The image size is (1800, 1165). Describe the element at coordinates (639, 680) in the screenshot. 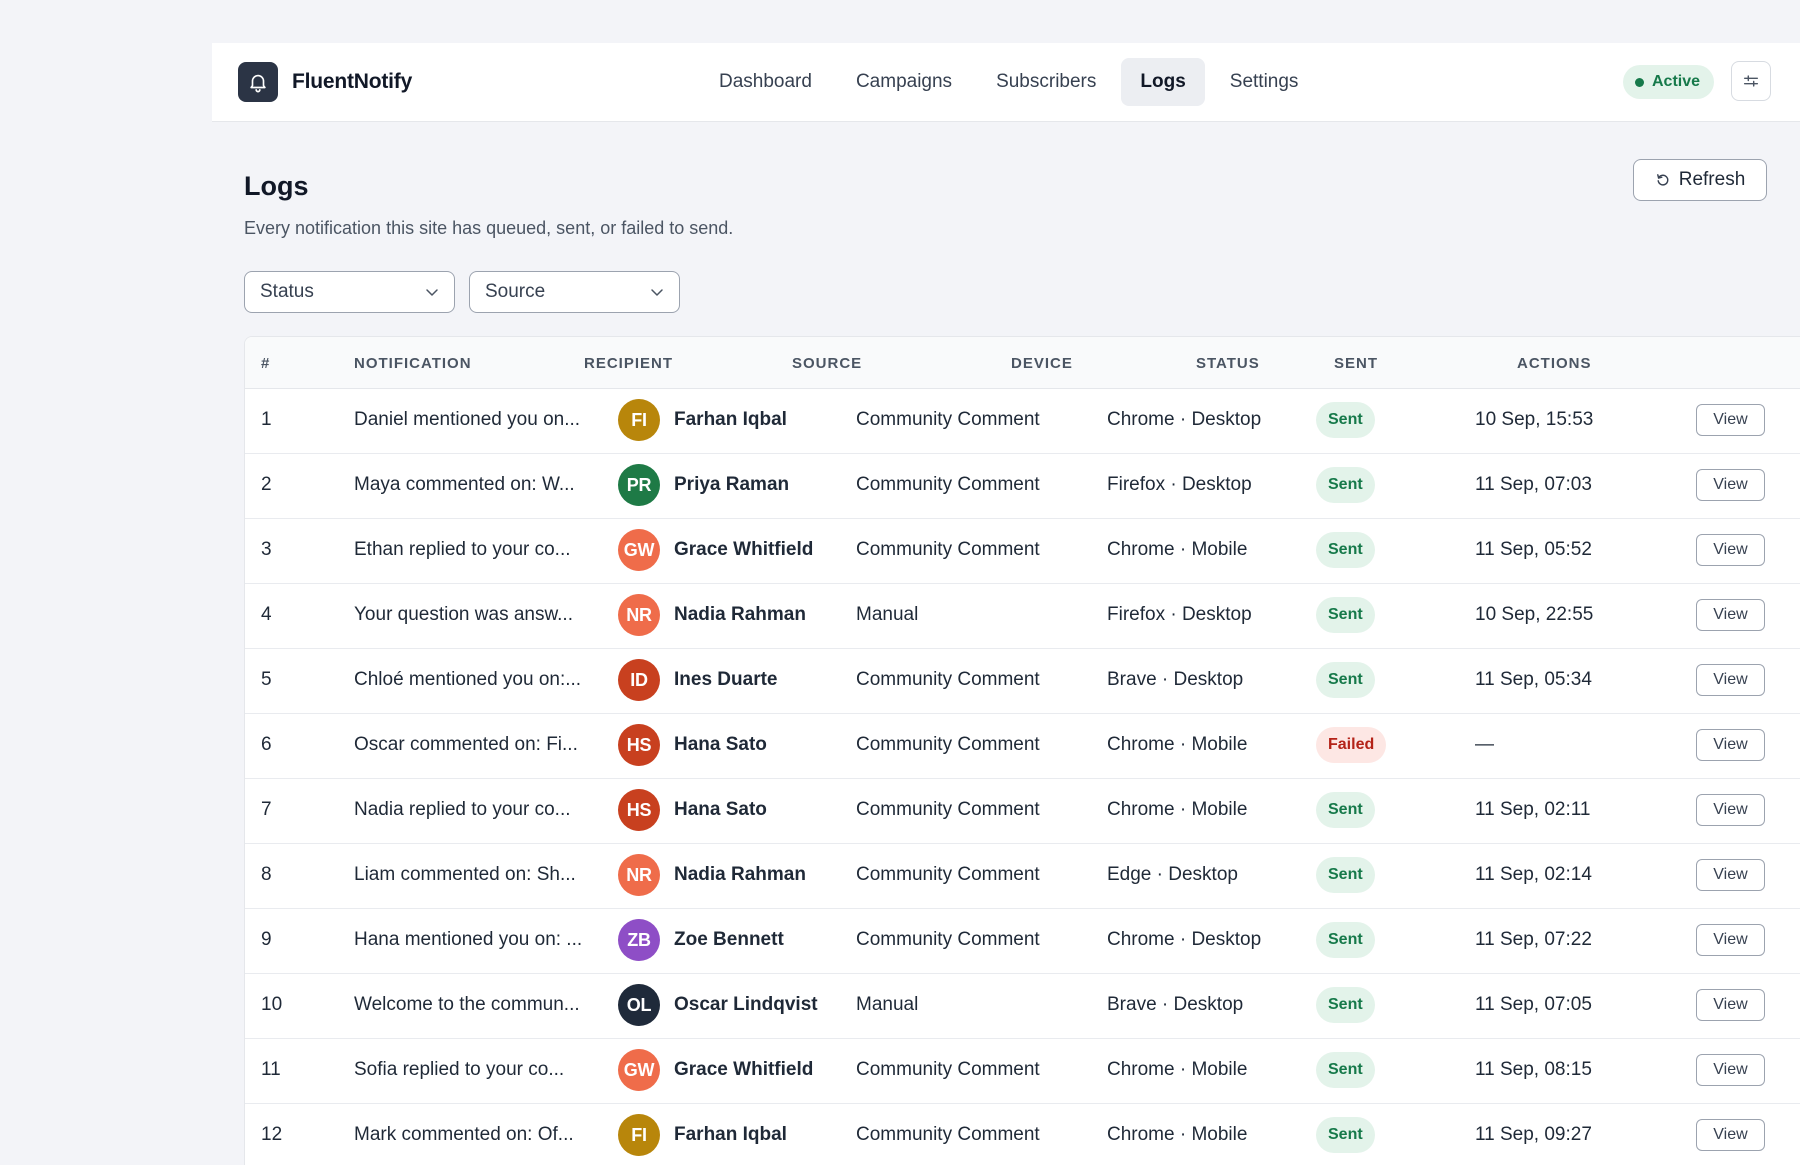

I see `avatar: ID` at that location.